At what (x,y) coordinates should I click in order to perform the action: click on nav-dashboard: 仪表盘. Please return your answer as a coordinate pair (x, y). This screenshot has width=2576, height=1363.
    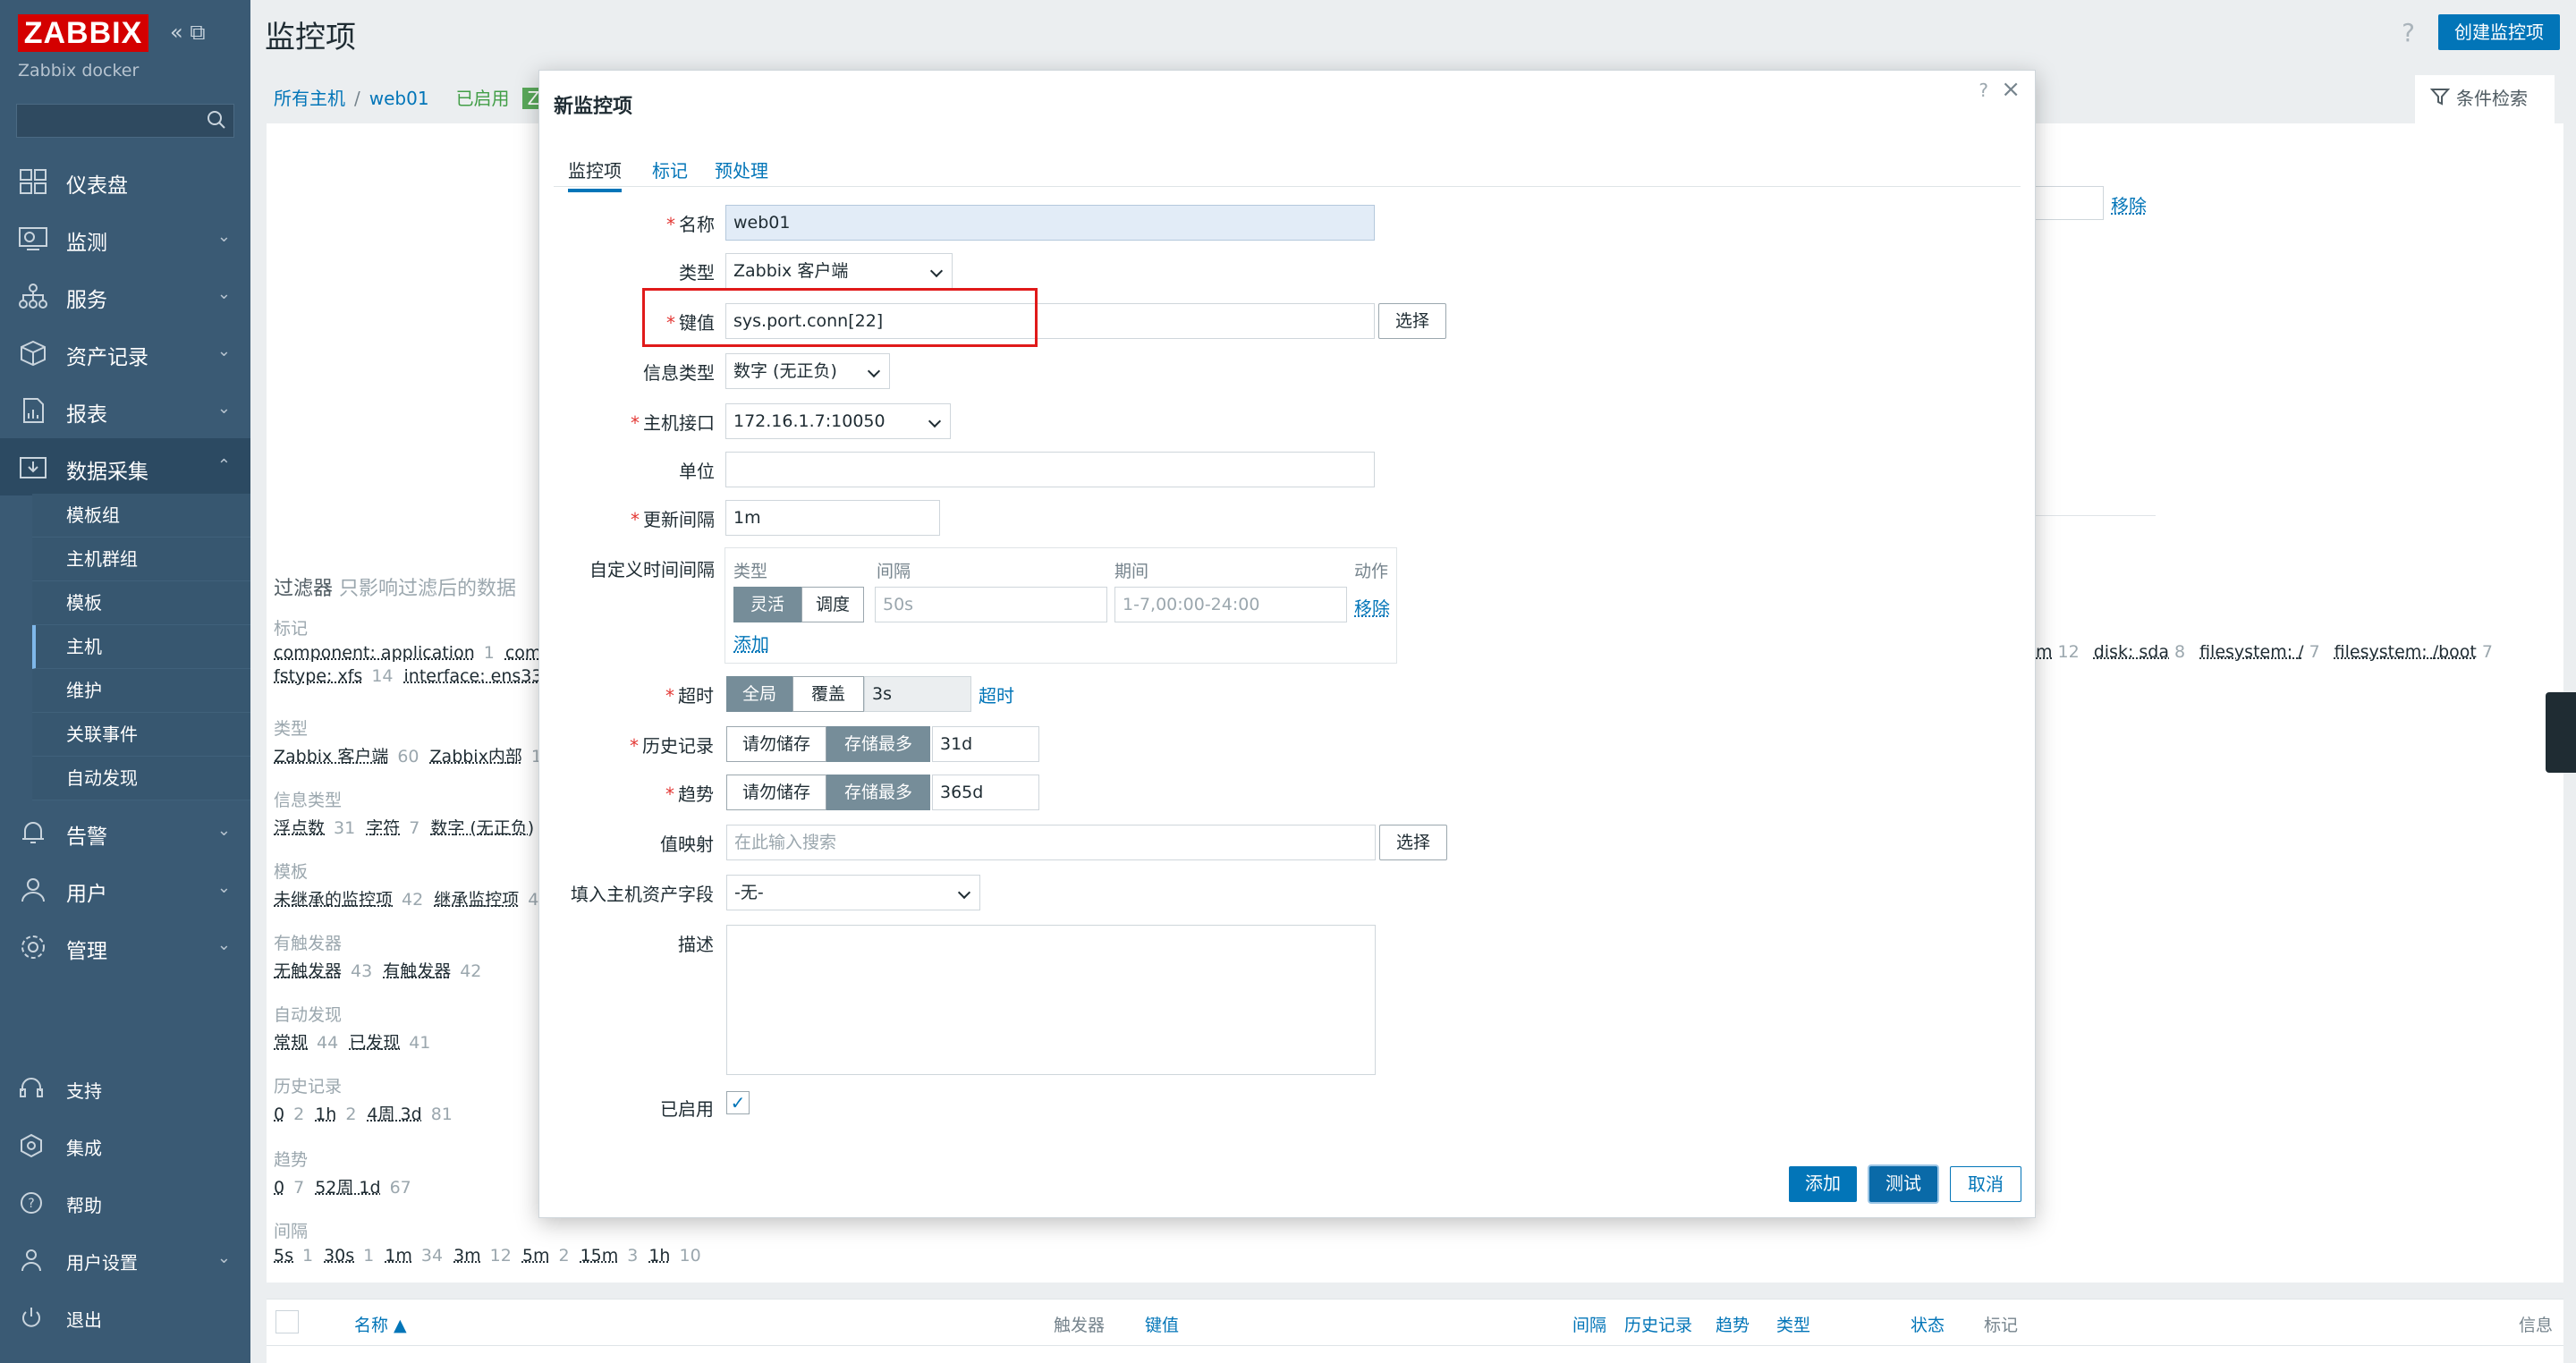
    Looking at the image, I should click on (125, 180).